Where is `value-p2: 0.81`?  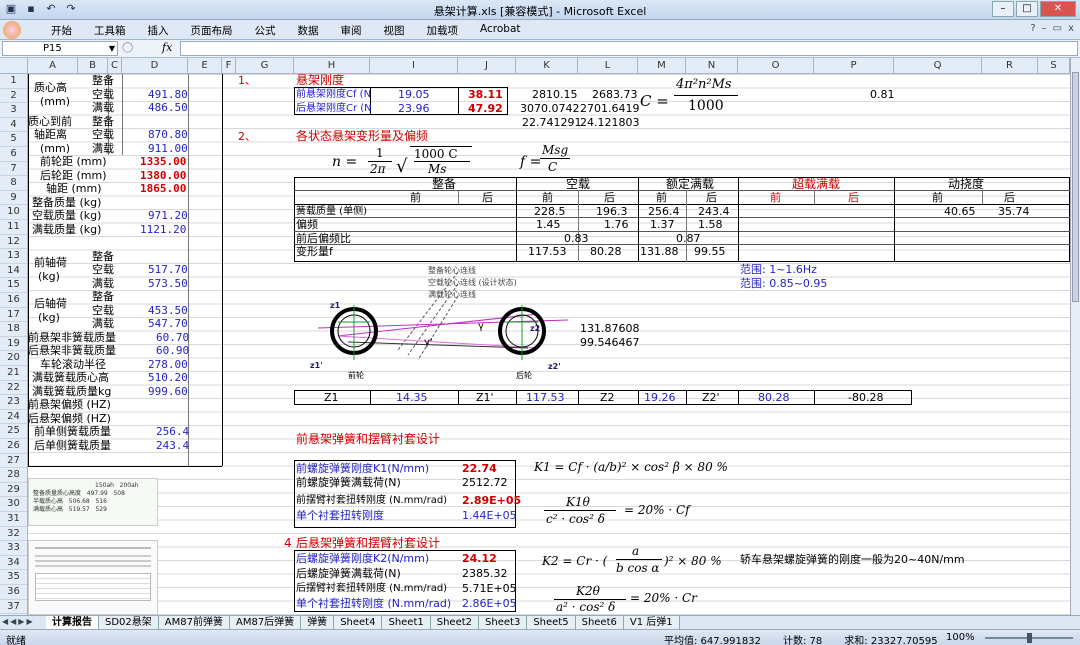 value-p2: 0.81 is located at coordinates (882, 94).